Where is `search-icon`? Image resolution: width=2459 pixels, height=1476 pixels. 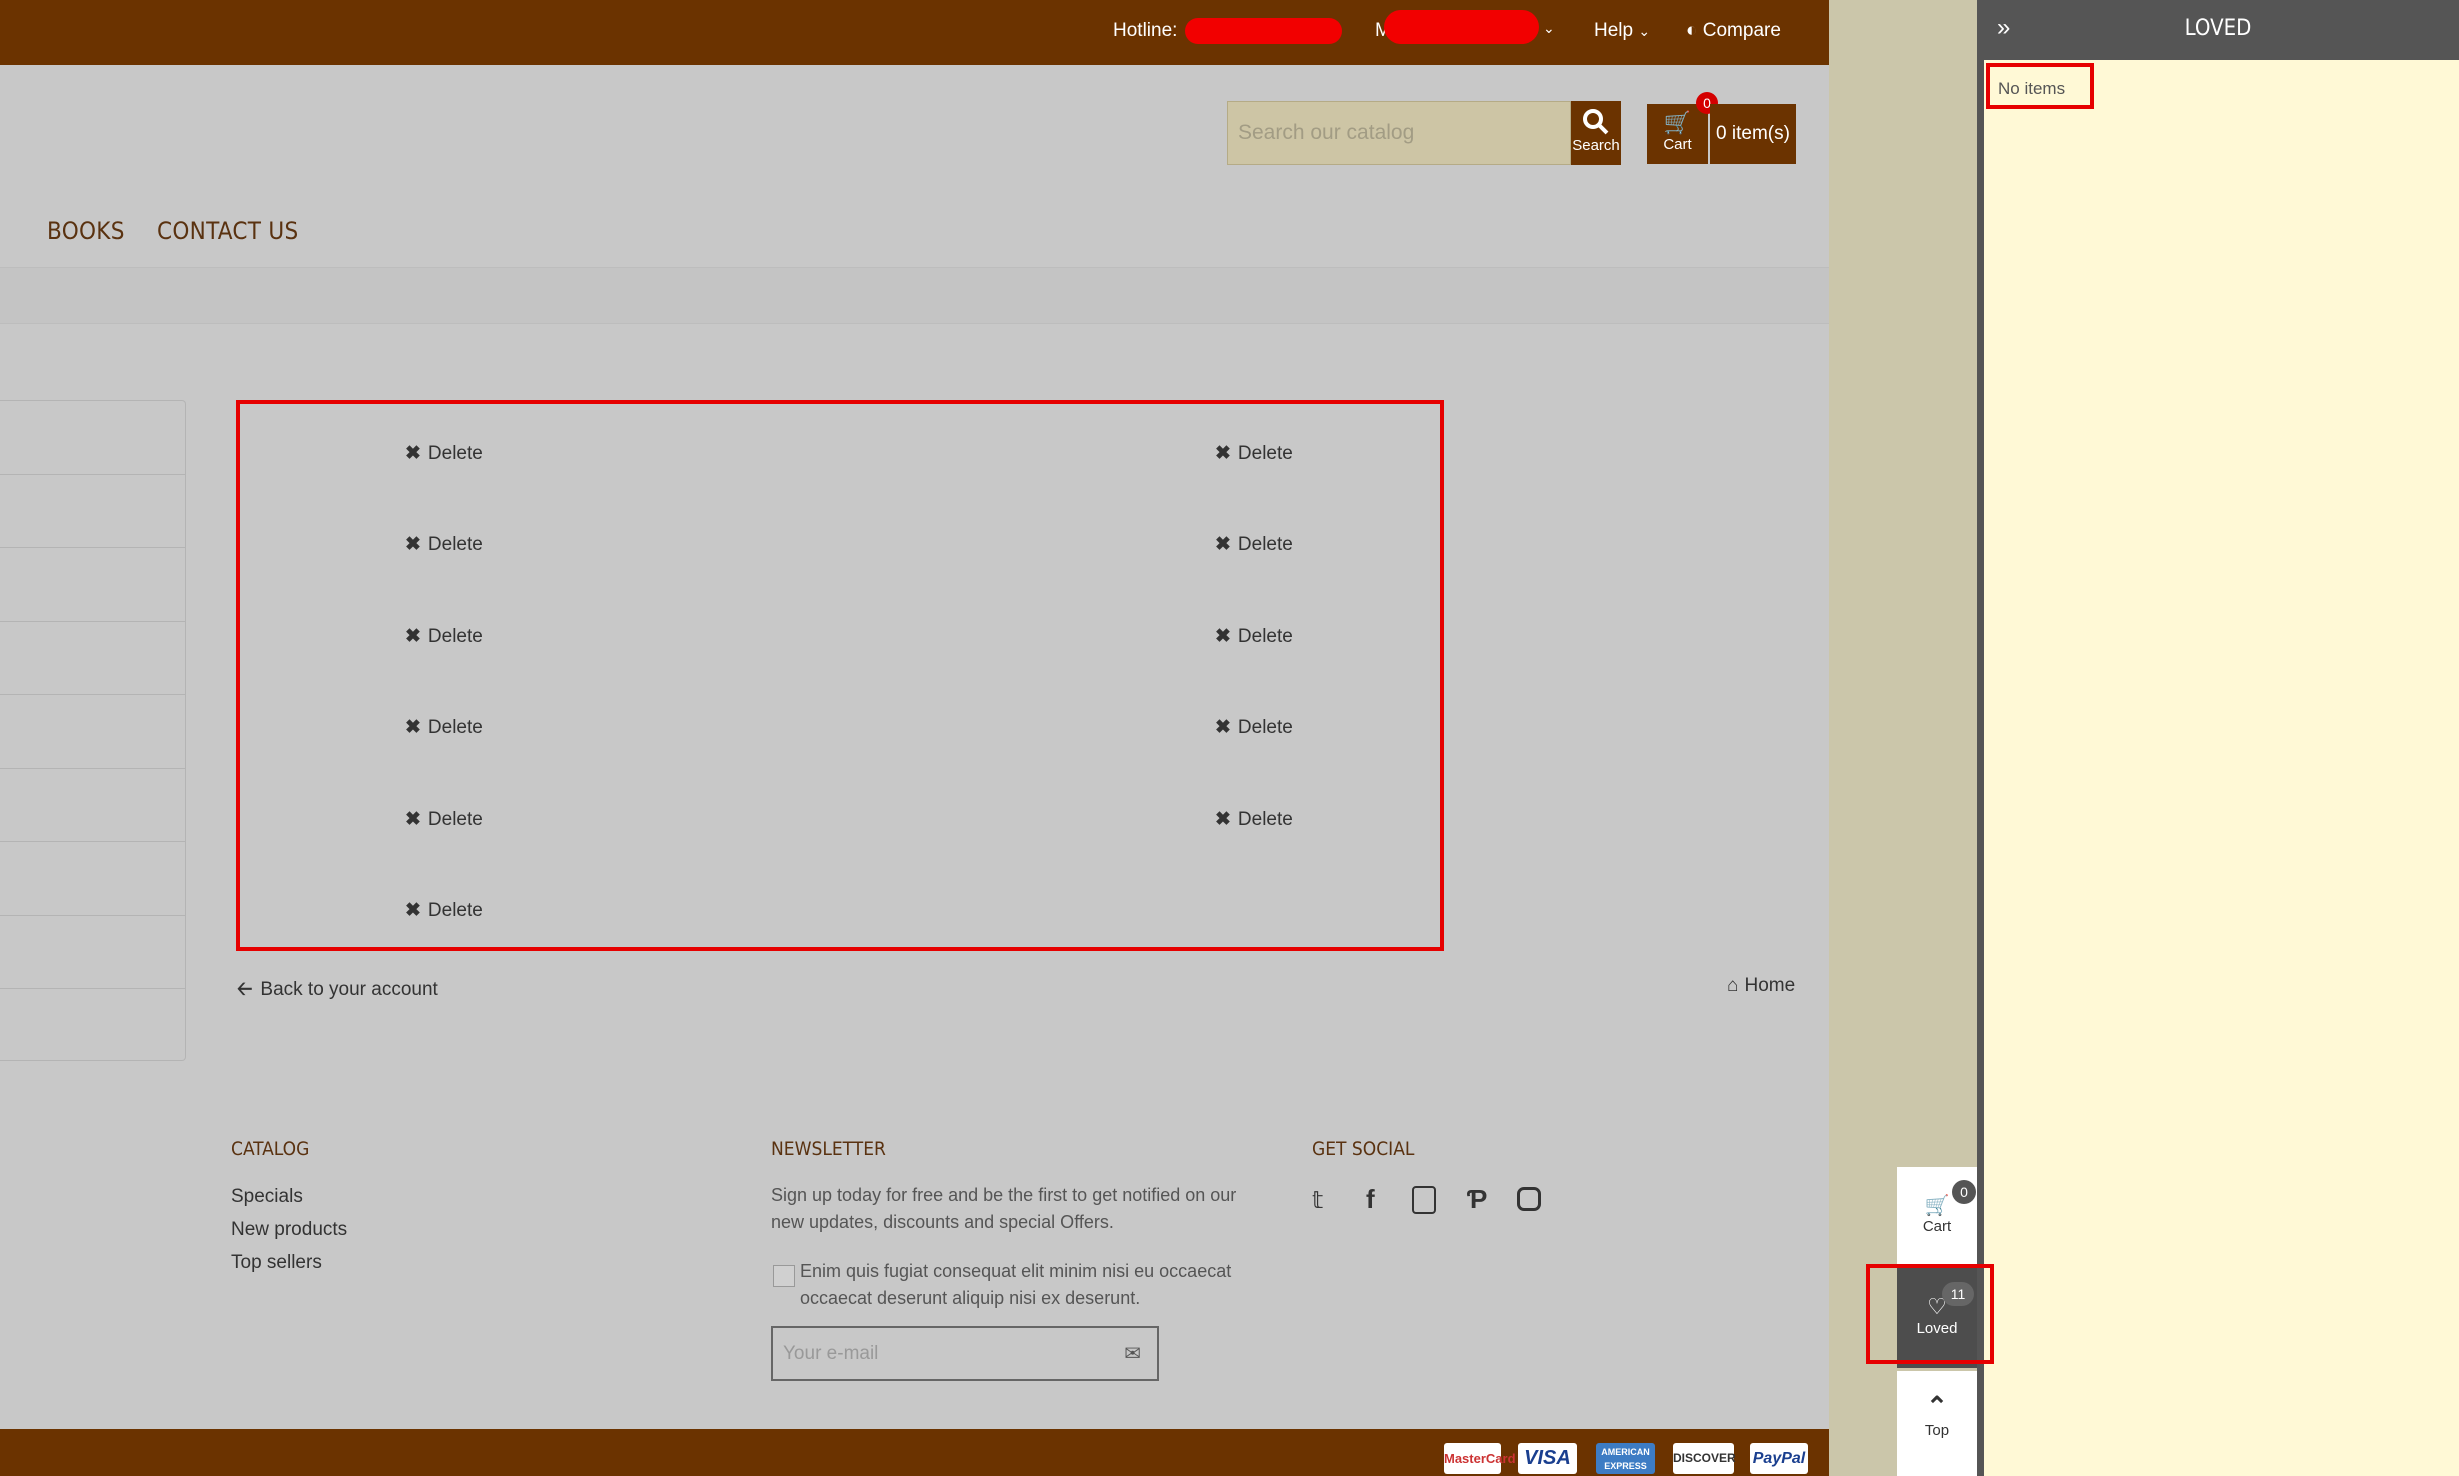 search-icon is located at coordinates (1596, 122).